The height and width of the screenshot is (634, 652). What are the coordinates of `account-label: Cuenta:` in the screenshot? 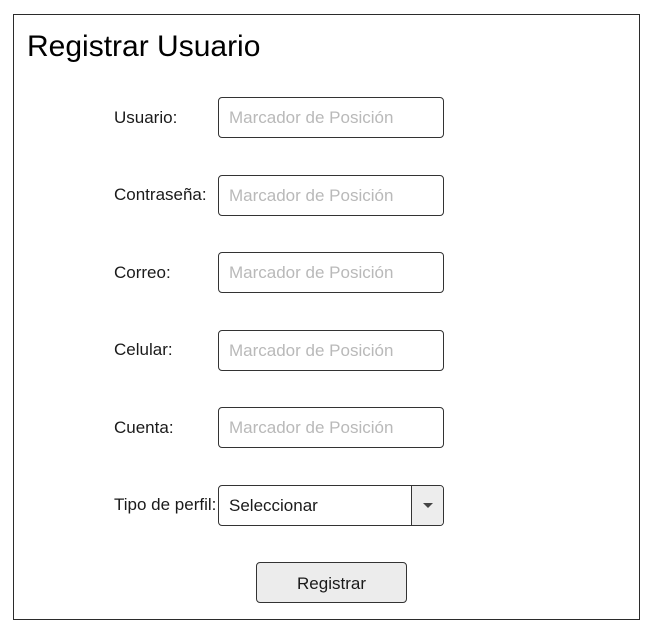 It's located at (144, 427).